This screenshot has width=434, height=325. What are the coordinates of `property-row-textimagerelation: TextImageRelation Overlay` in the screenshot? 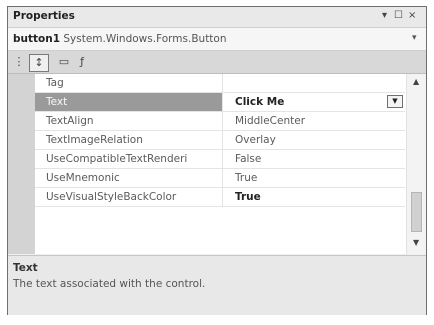 It's located at (220, 140).